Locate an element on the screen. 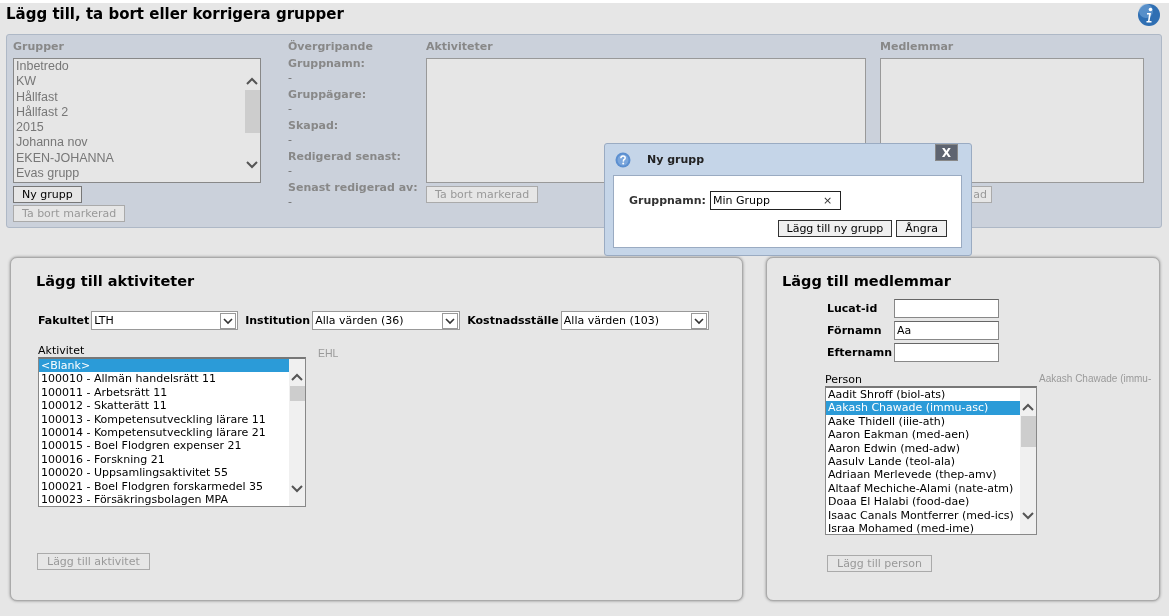  field-label: Lucat-id is located at coordinates (853, 308).